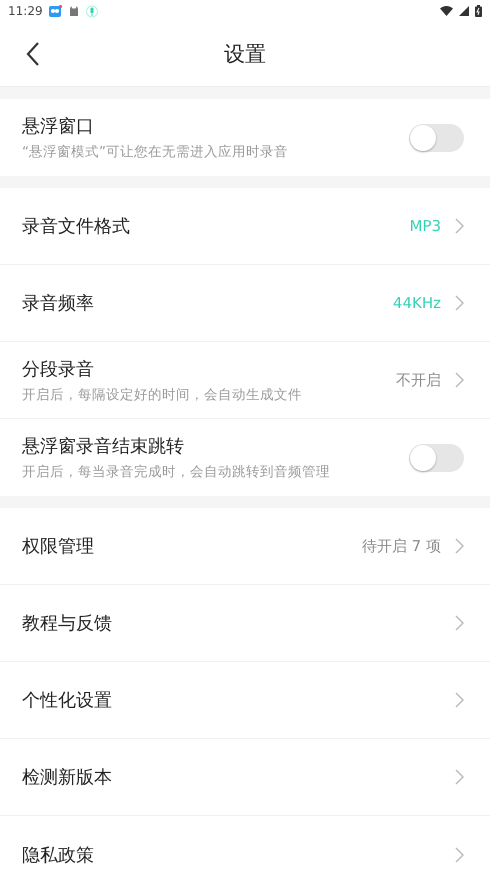 The width and height of the screenshot is (490, 871). I want to click on settings-row: 权限管理 待开启 7 项, so click(245, 546).